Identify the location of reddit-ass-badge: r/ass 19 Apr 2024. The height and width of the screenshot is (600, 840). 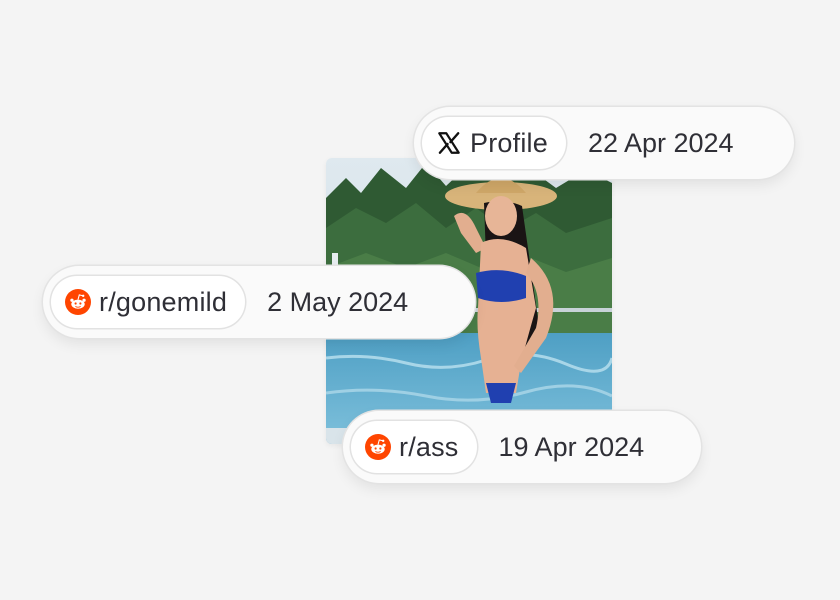
(522, 447).